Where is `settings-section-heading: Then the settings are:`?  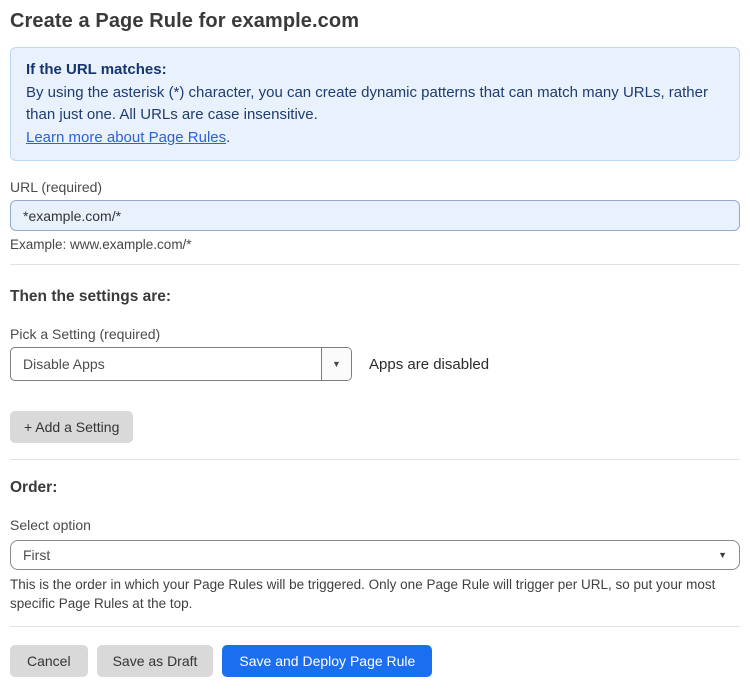
settings-section-heading: Then the settings are: is located at coordinates (91, 296).